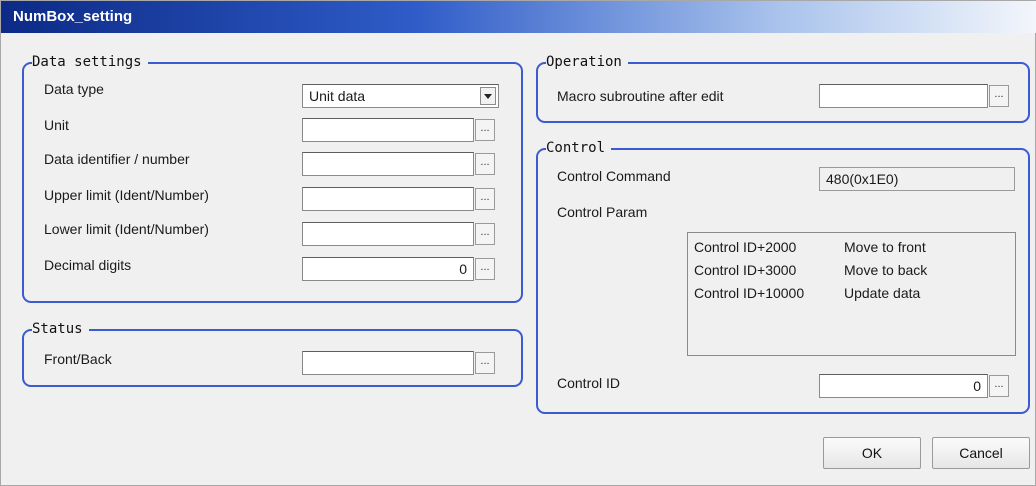 The image size is (1036, 486). Describe the element at coordinates (882, 293) in the screenshot. I see `param-action: Update data` at that location.